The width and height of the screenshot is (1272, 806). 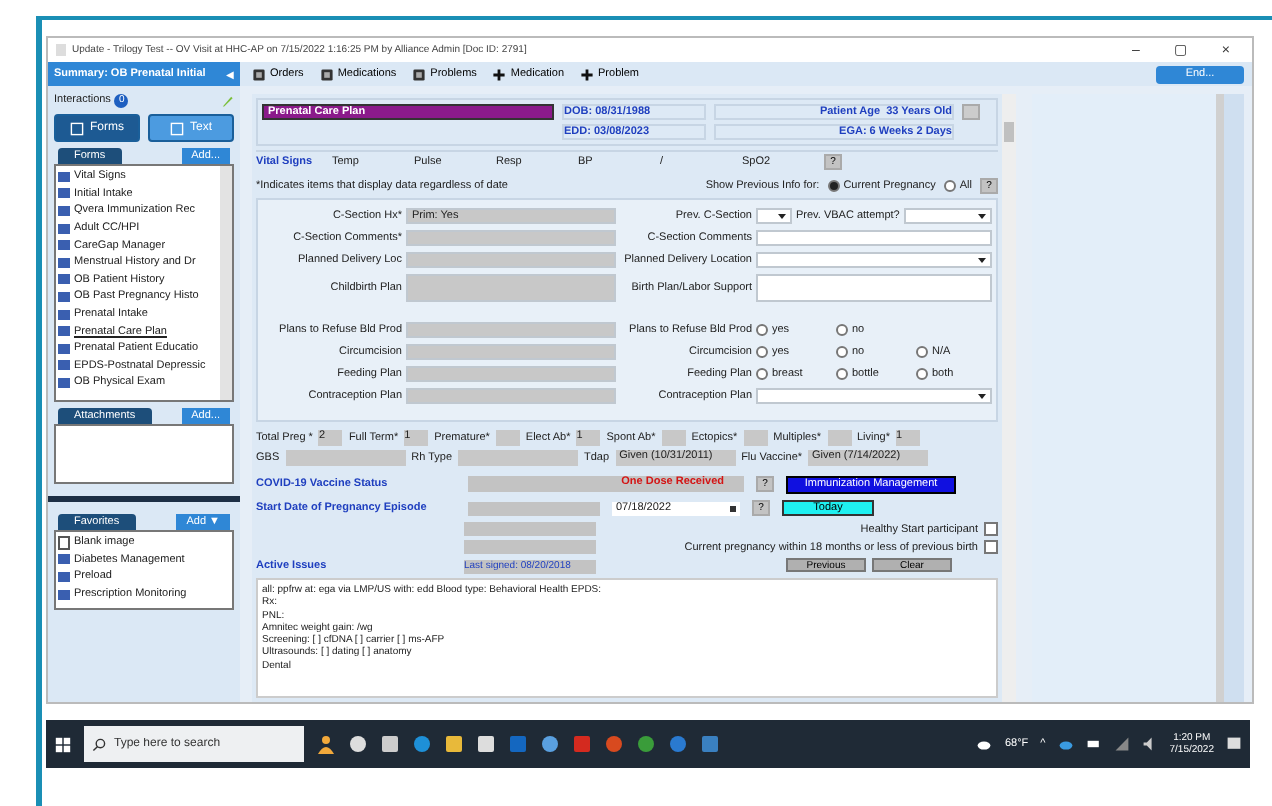 What do you see at coordinates (1121, 744) in the screenshot?
I see `network-icon` at bounding box center [1121, 744].